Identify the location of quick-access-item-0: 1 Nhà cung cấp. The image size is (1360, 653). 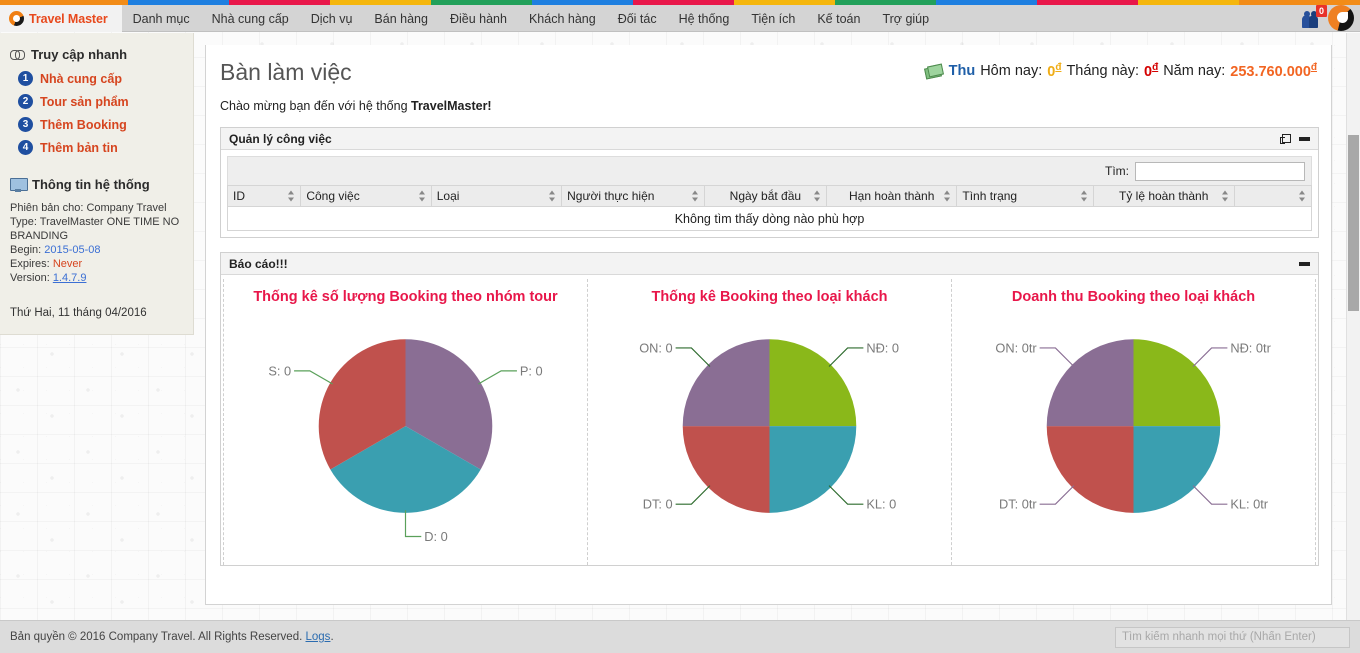
(100, 78).